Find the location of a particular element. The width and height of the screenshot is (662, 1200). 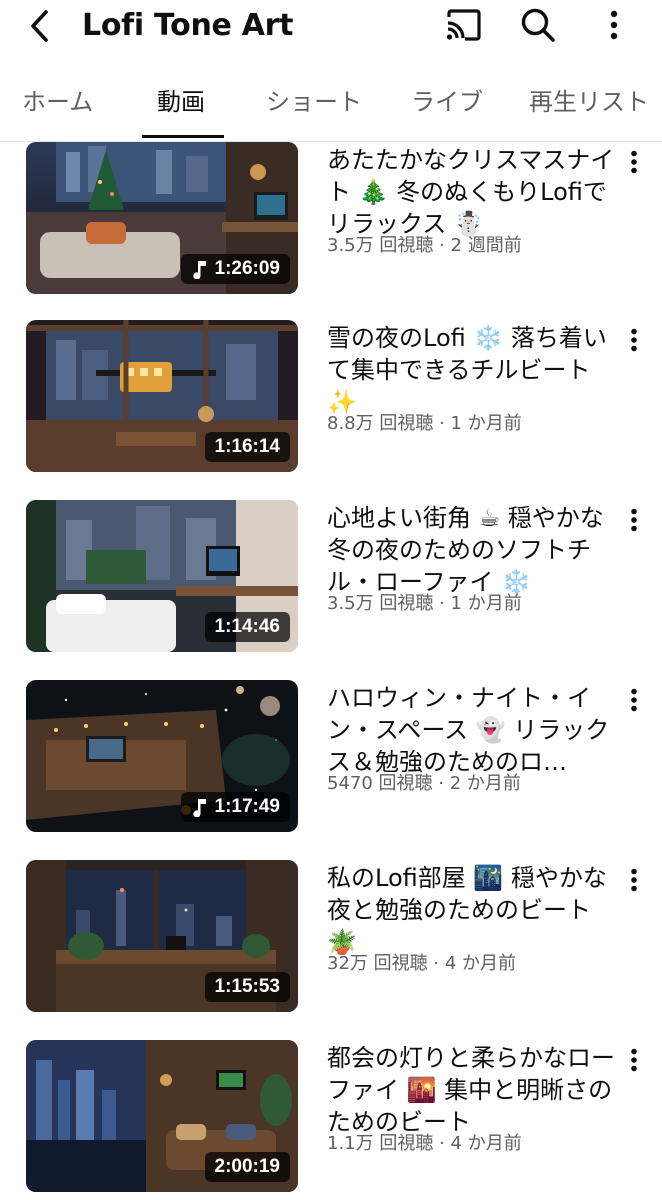

video-title: 心地よい街角 ☕ 穏やかな冬の夜のためのソフトチル・ローファイ ❄️ is located at coordinates (472, 550).